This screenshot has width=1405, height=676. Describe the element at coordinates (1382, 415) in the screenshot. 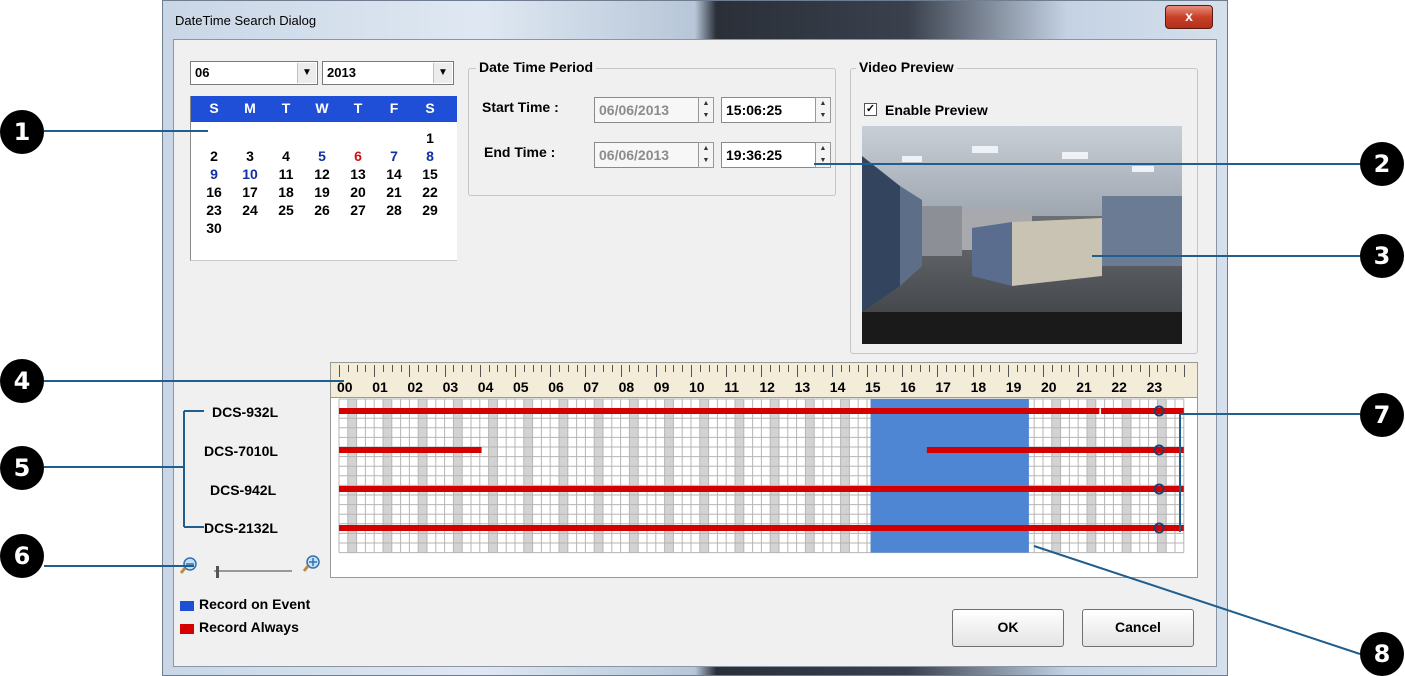

I see `callout-badge: 7` at that location.